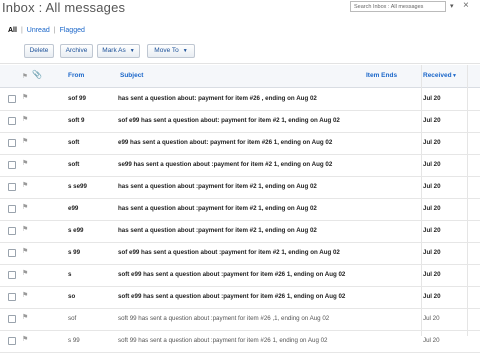  What do you see at coordinates (398, 6) in the screenshot?
I see `search-input: Search Inbox : All messages` at bounding box center [398, 6].